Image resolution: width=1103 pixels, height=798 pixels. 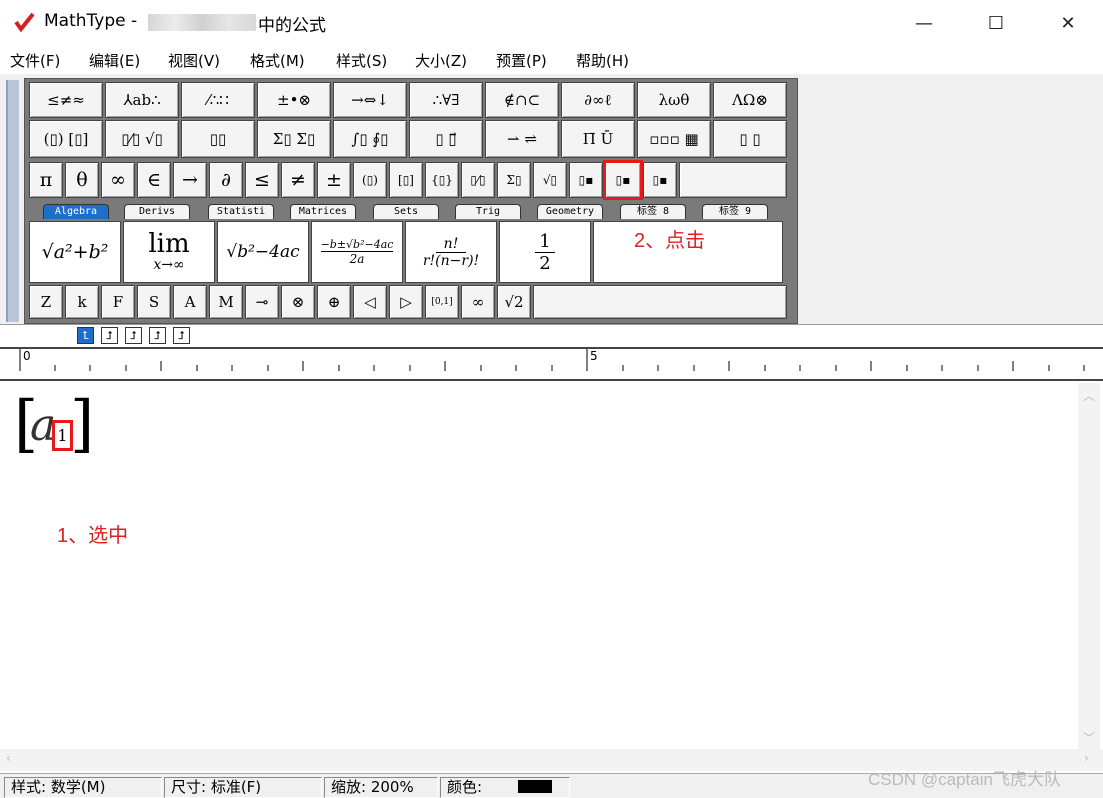 I want to click on template-left-subscript-button: ▯▪, so click(x=660, y=180).